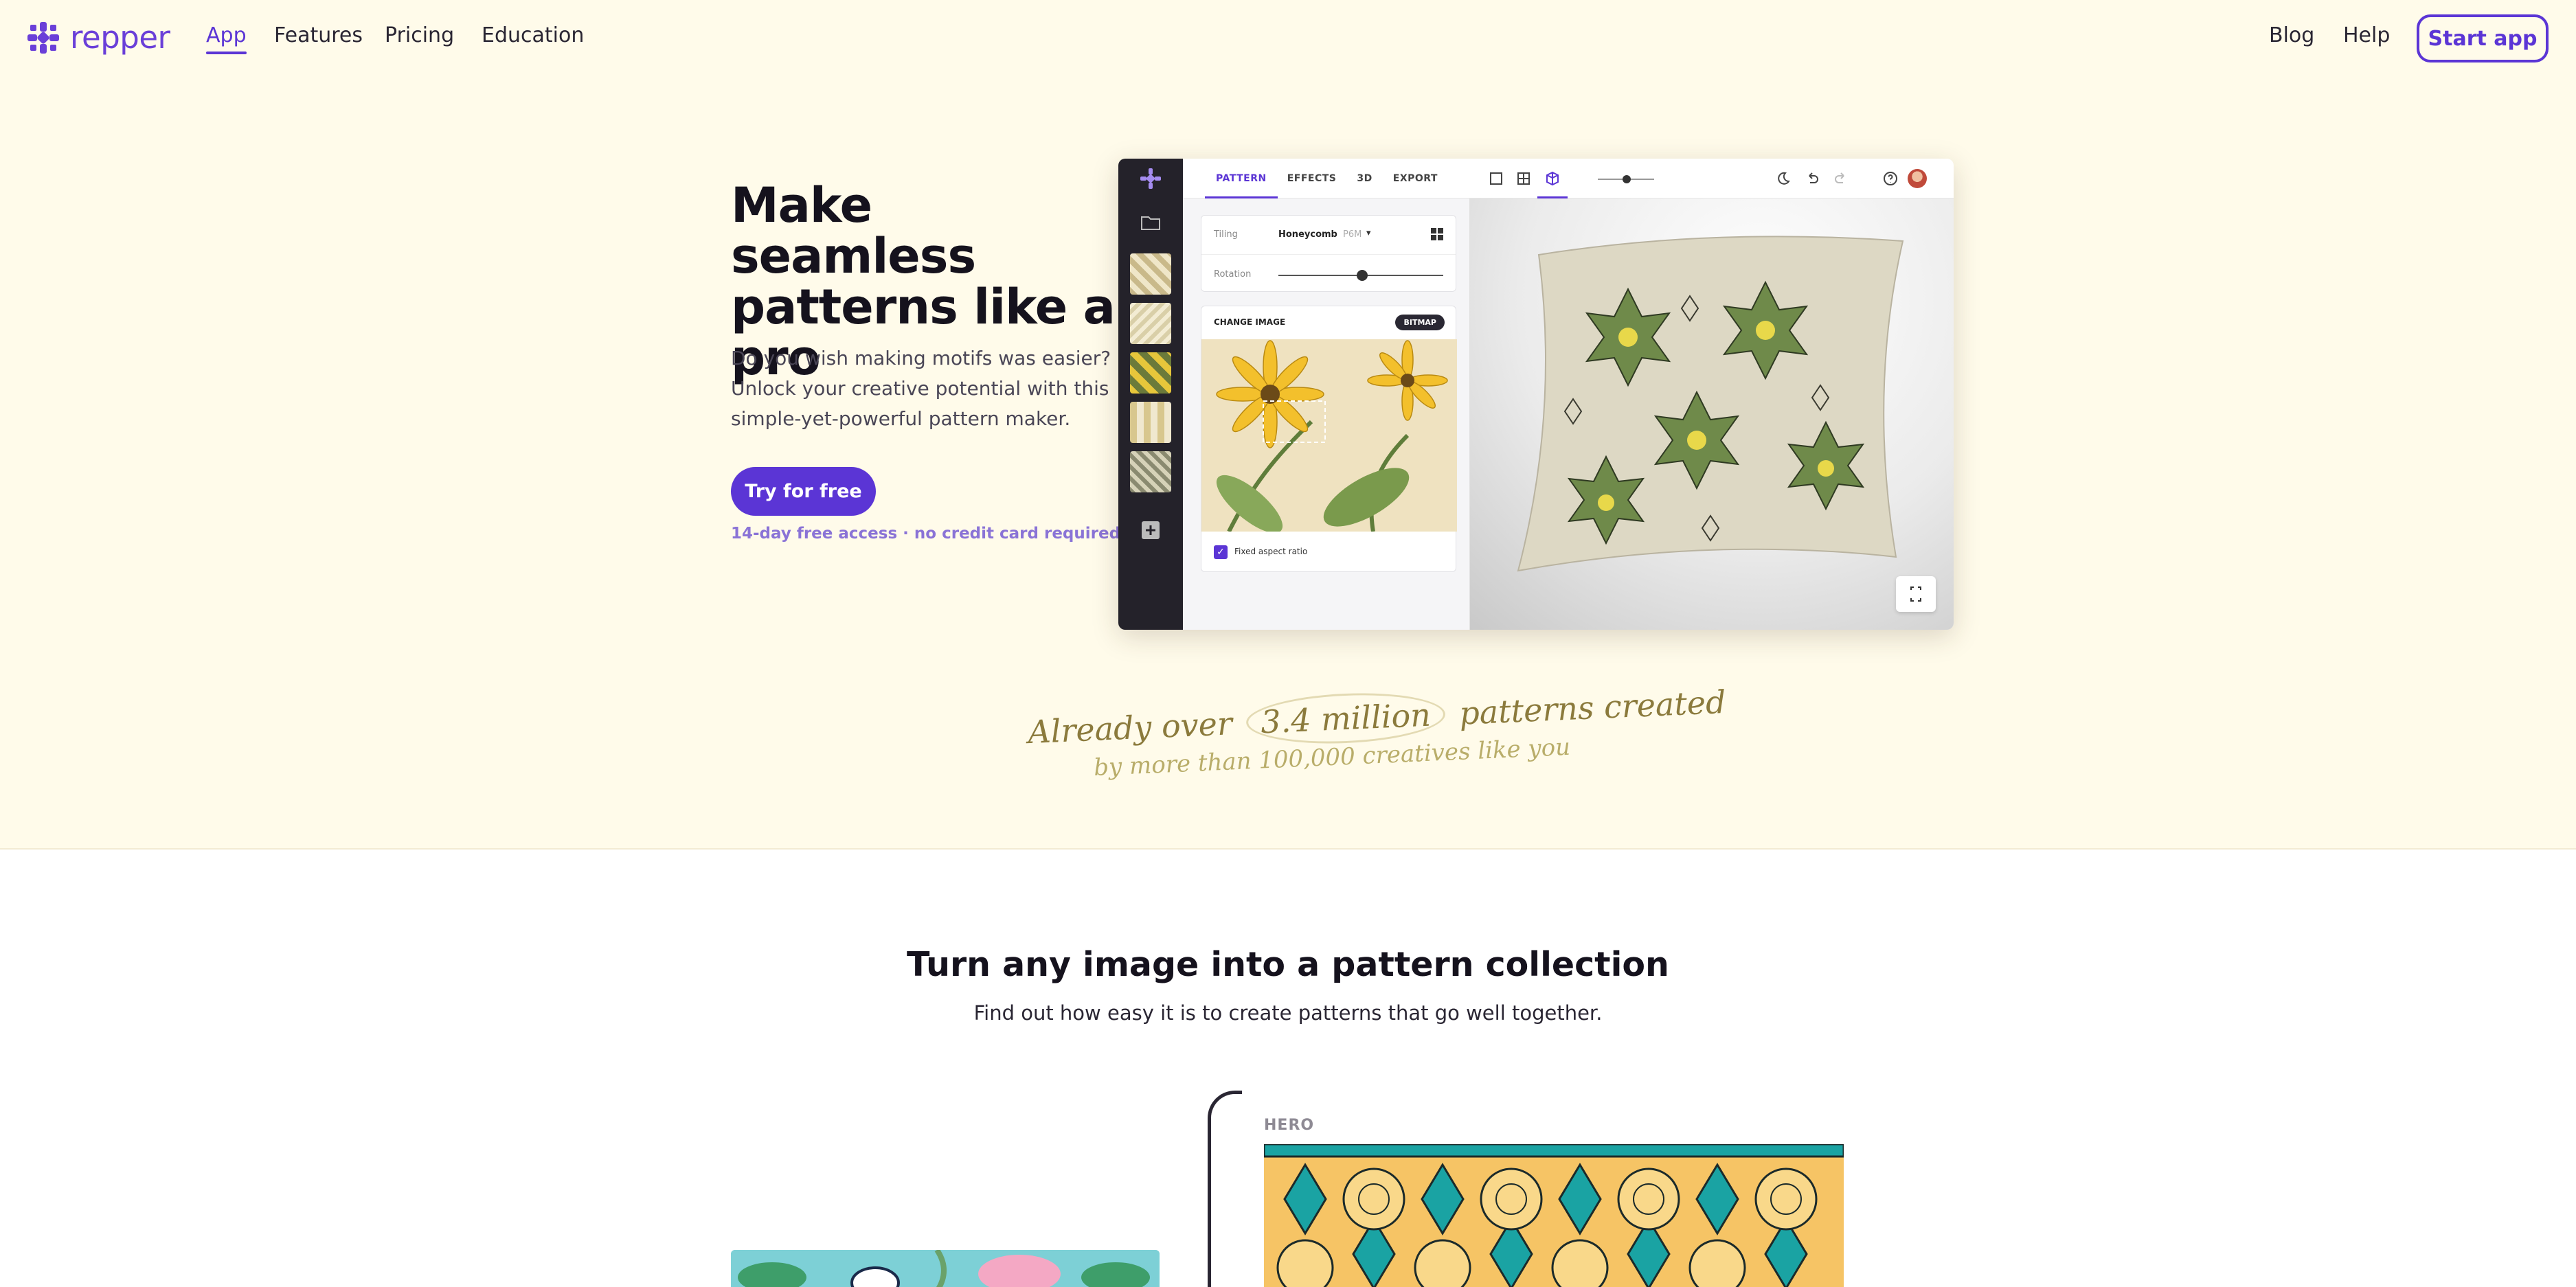 Image resolution: width=2576 pixels, height=1287 pixels. Describe the element at coordinates (1364, 178) in the screenshot. I see `tab-3d: 3D` at that location.